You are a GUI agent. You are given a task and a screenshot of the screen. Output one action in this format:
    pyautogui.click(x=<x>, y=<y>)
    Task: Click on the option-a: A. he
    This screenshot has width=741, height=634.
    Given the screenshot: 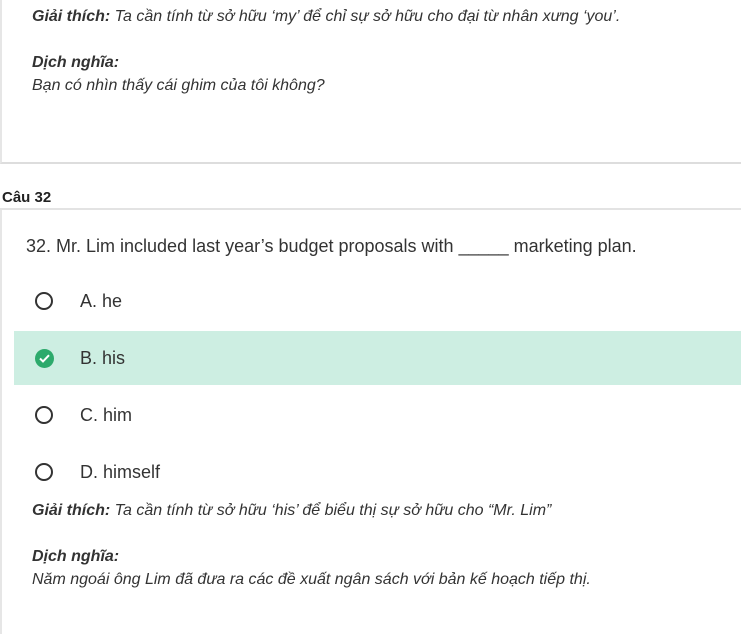 What is the action you would take?
    pyautogui.click(x=377, y=301)
    